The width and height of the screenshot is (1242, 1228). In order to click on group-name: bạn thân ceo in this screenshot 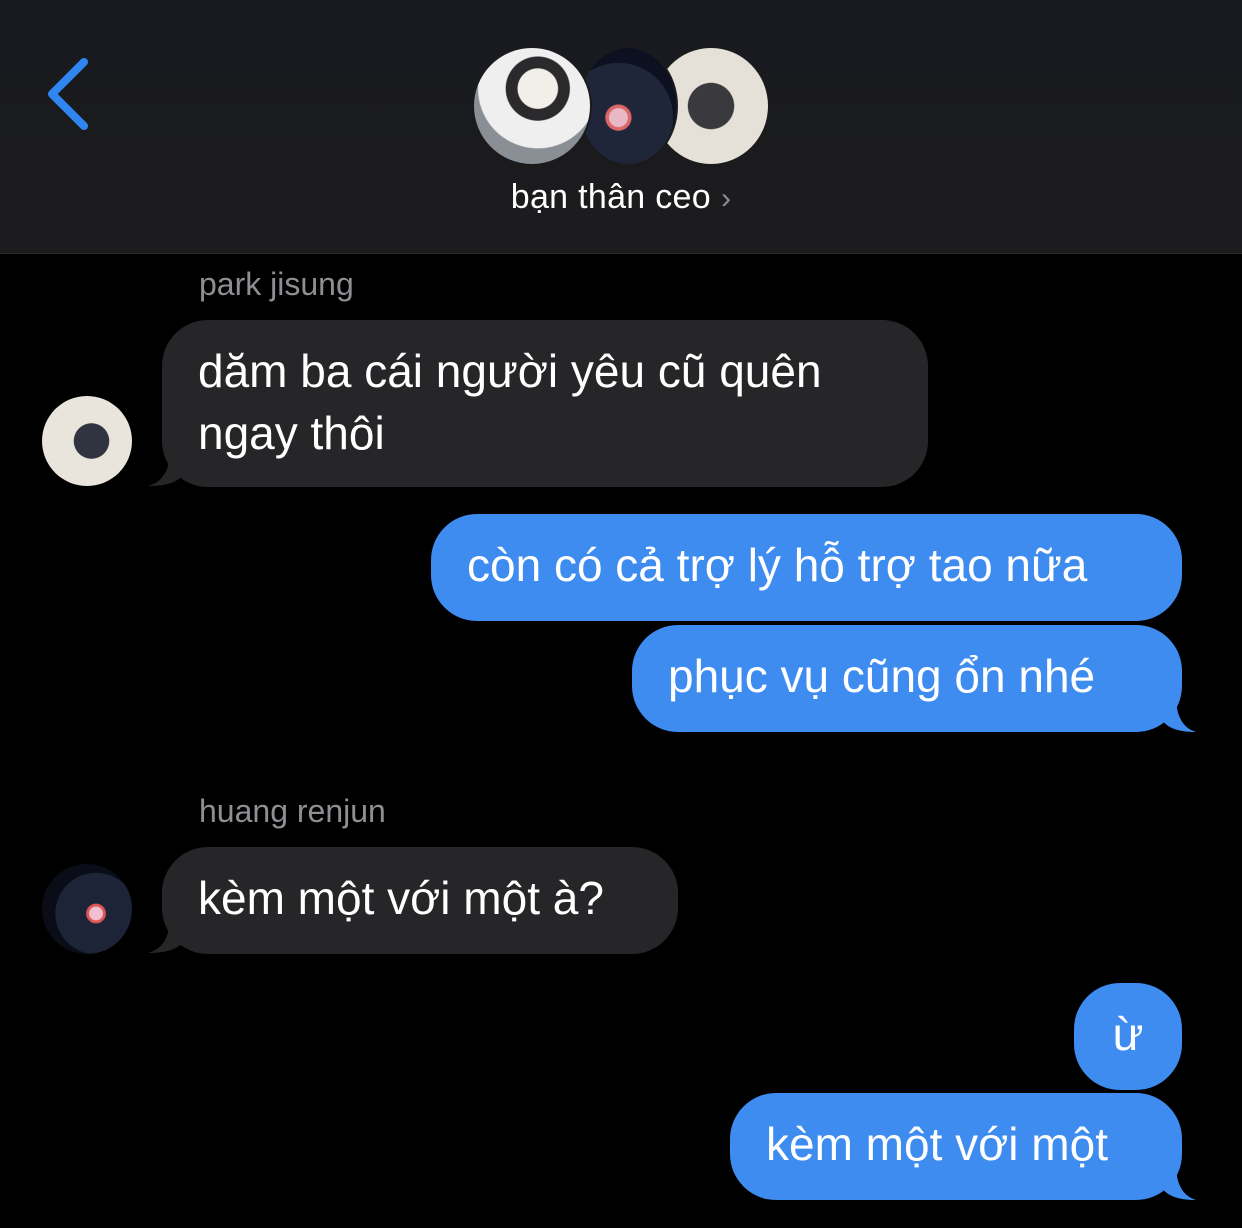, I will do `click(610, 197)`.